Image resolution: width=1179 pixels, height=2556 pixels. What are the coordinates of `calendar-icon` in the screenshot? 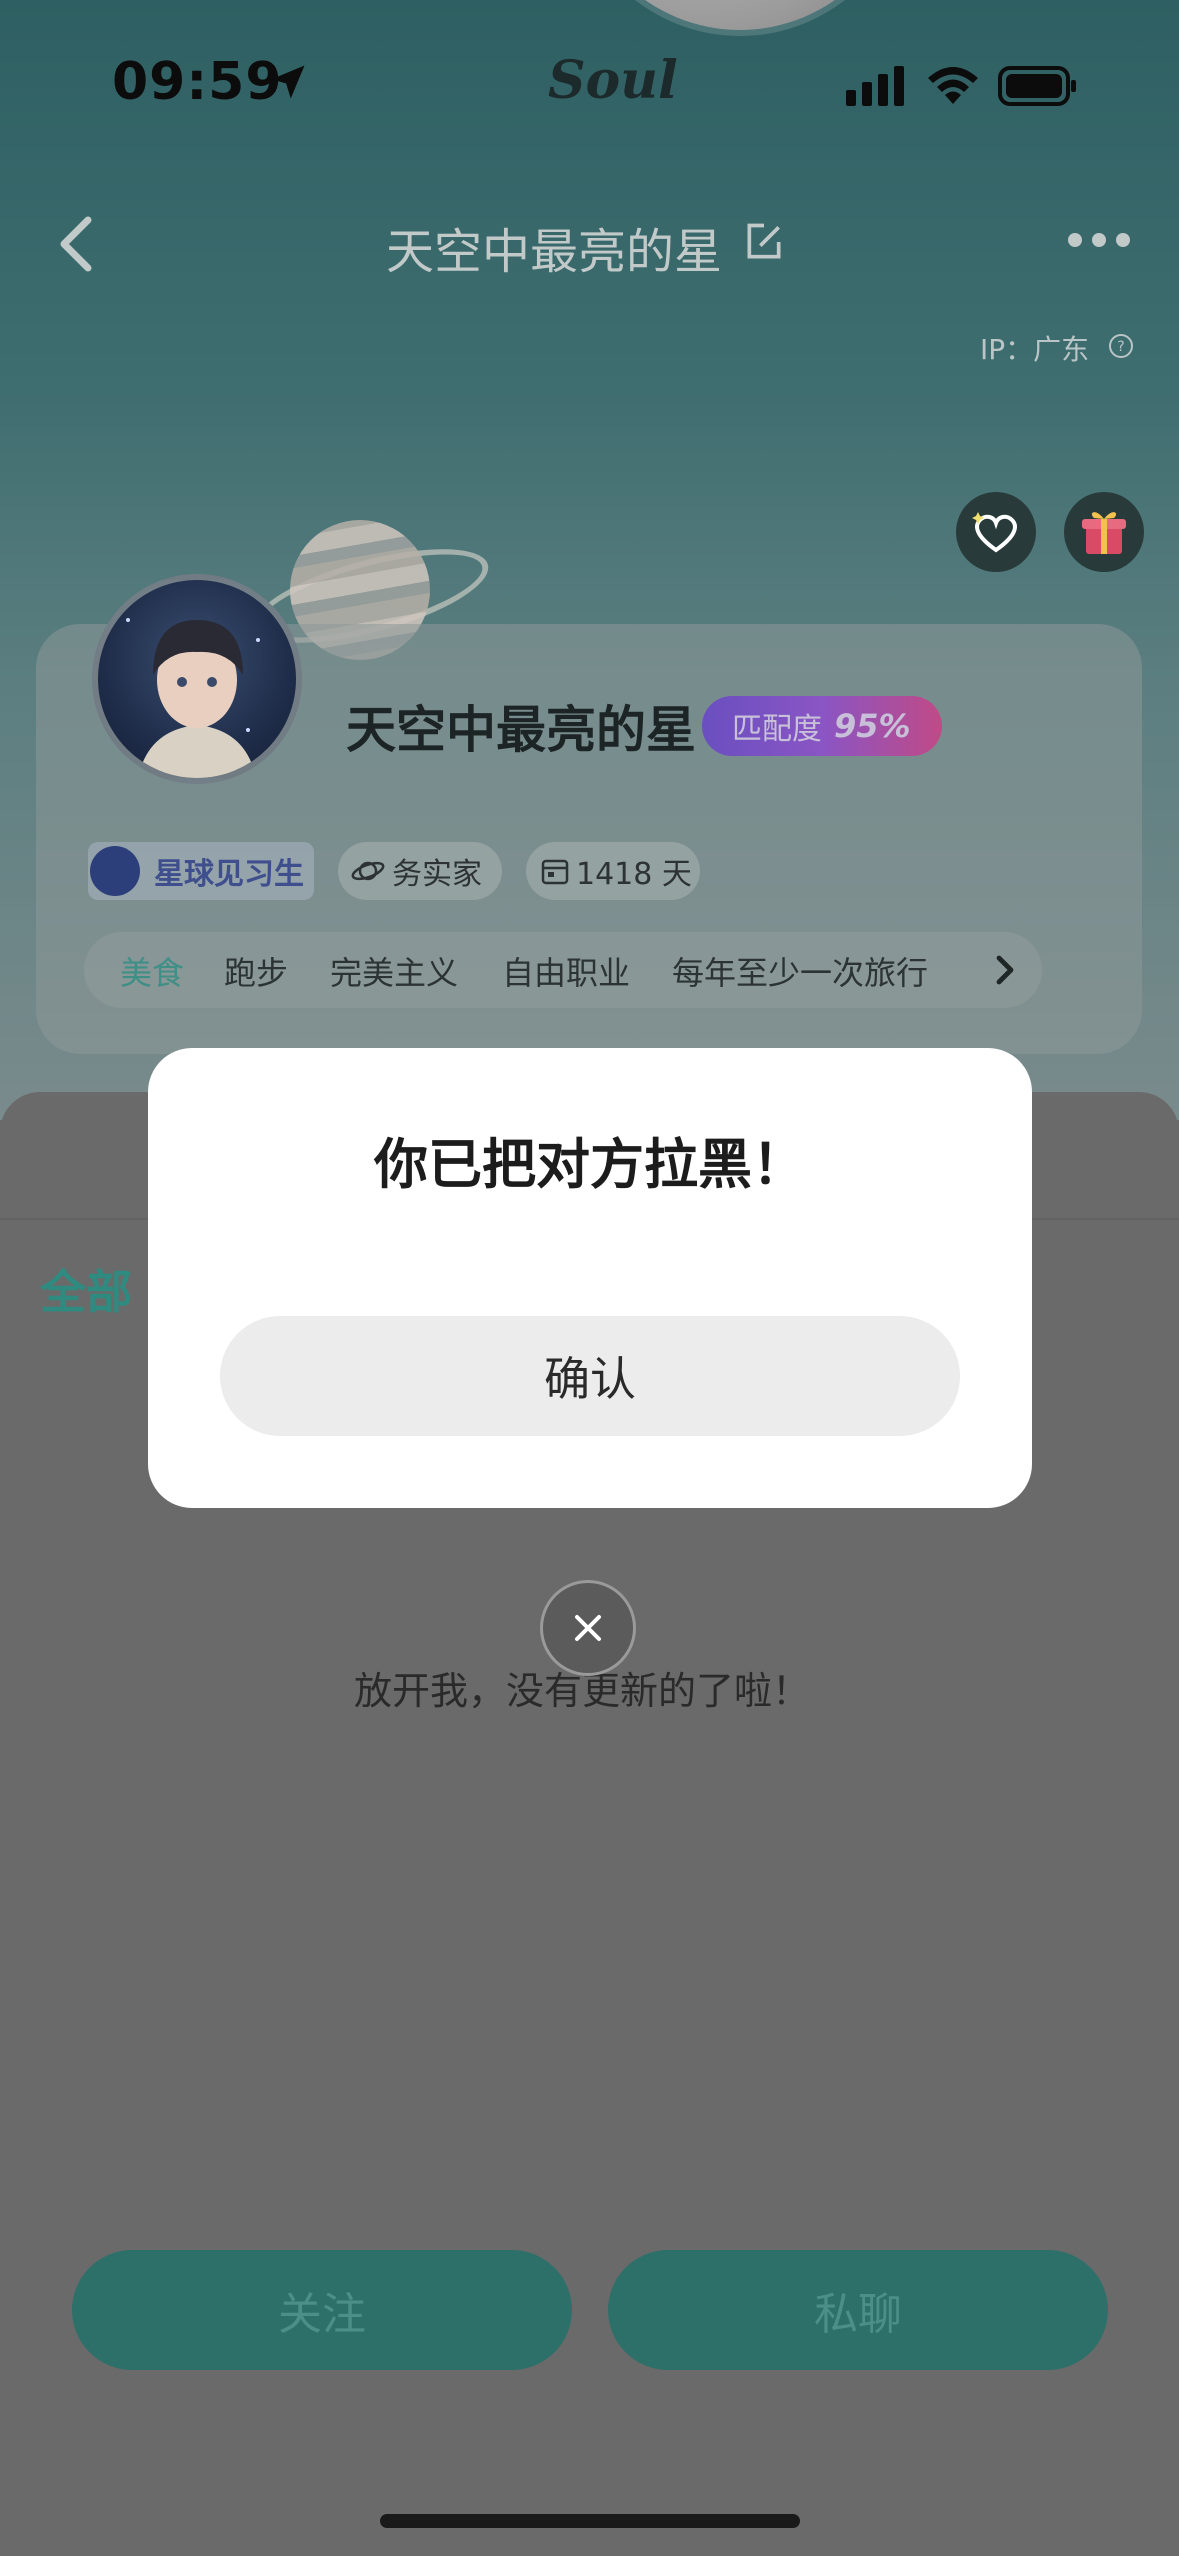 It's located at (555, 872).